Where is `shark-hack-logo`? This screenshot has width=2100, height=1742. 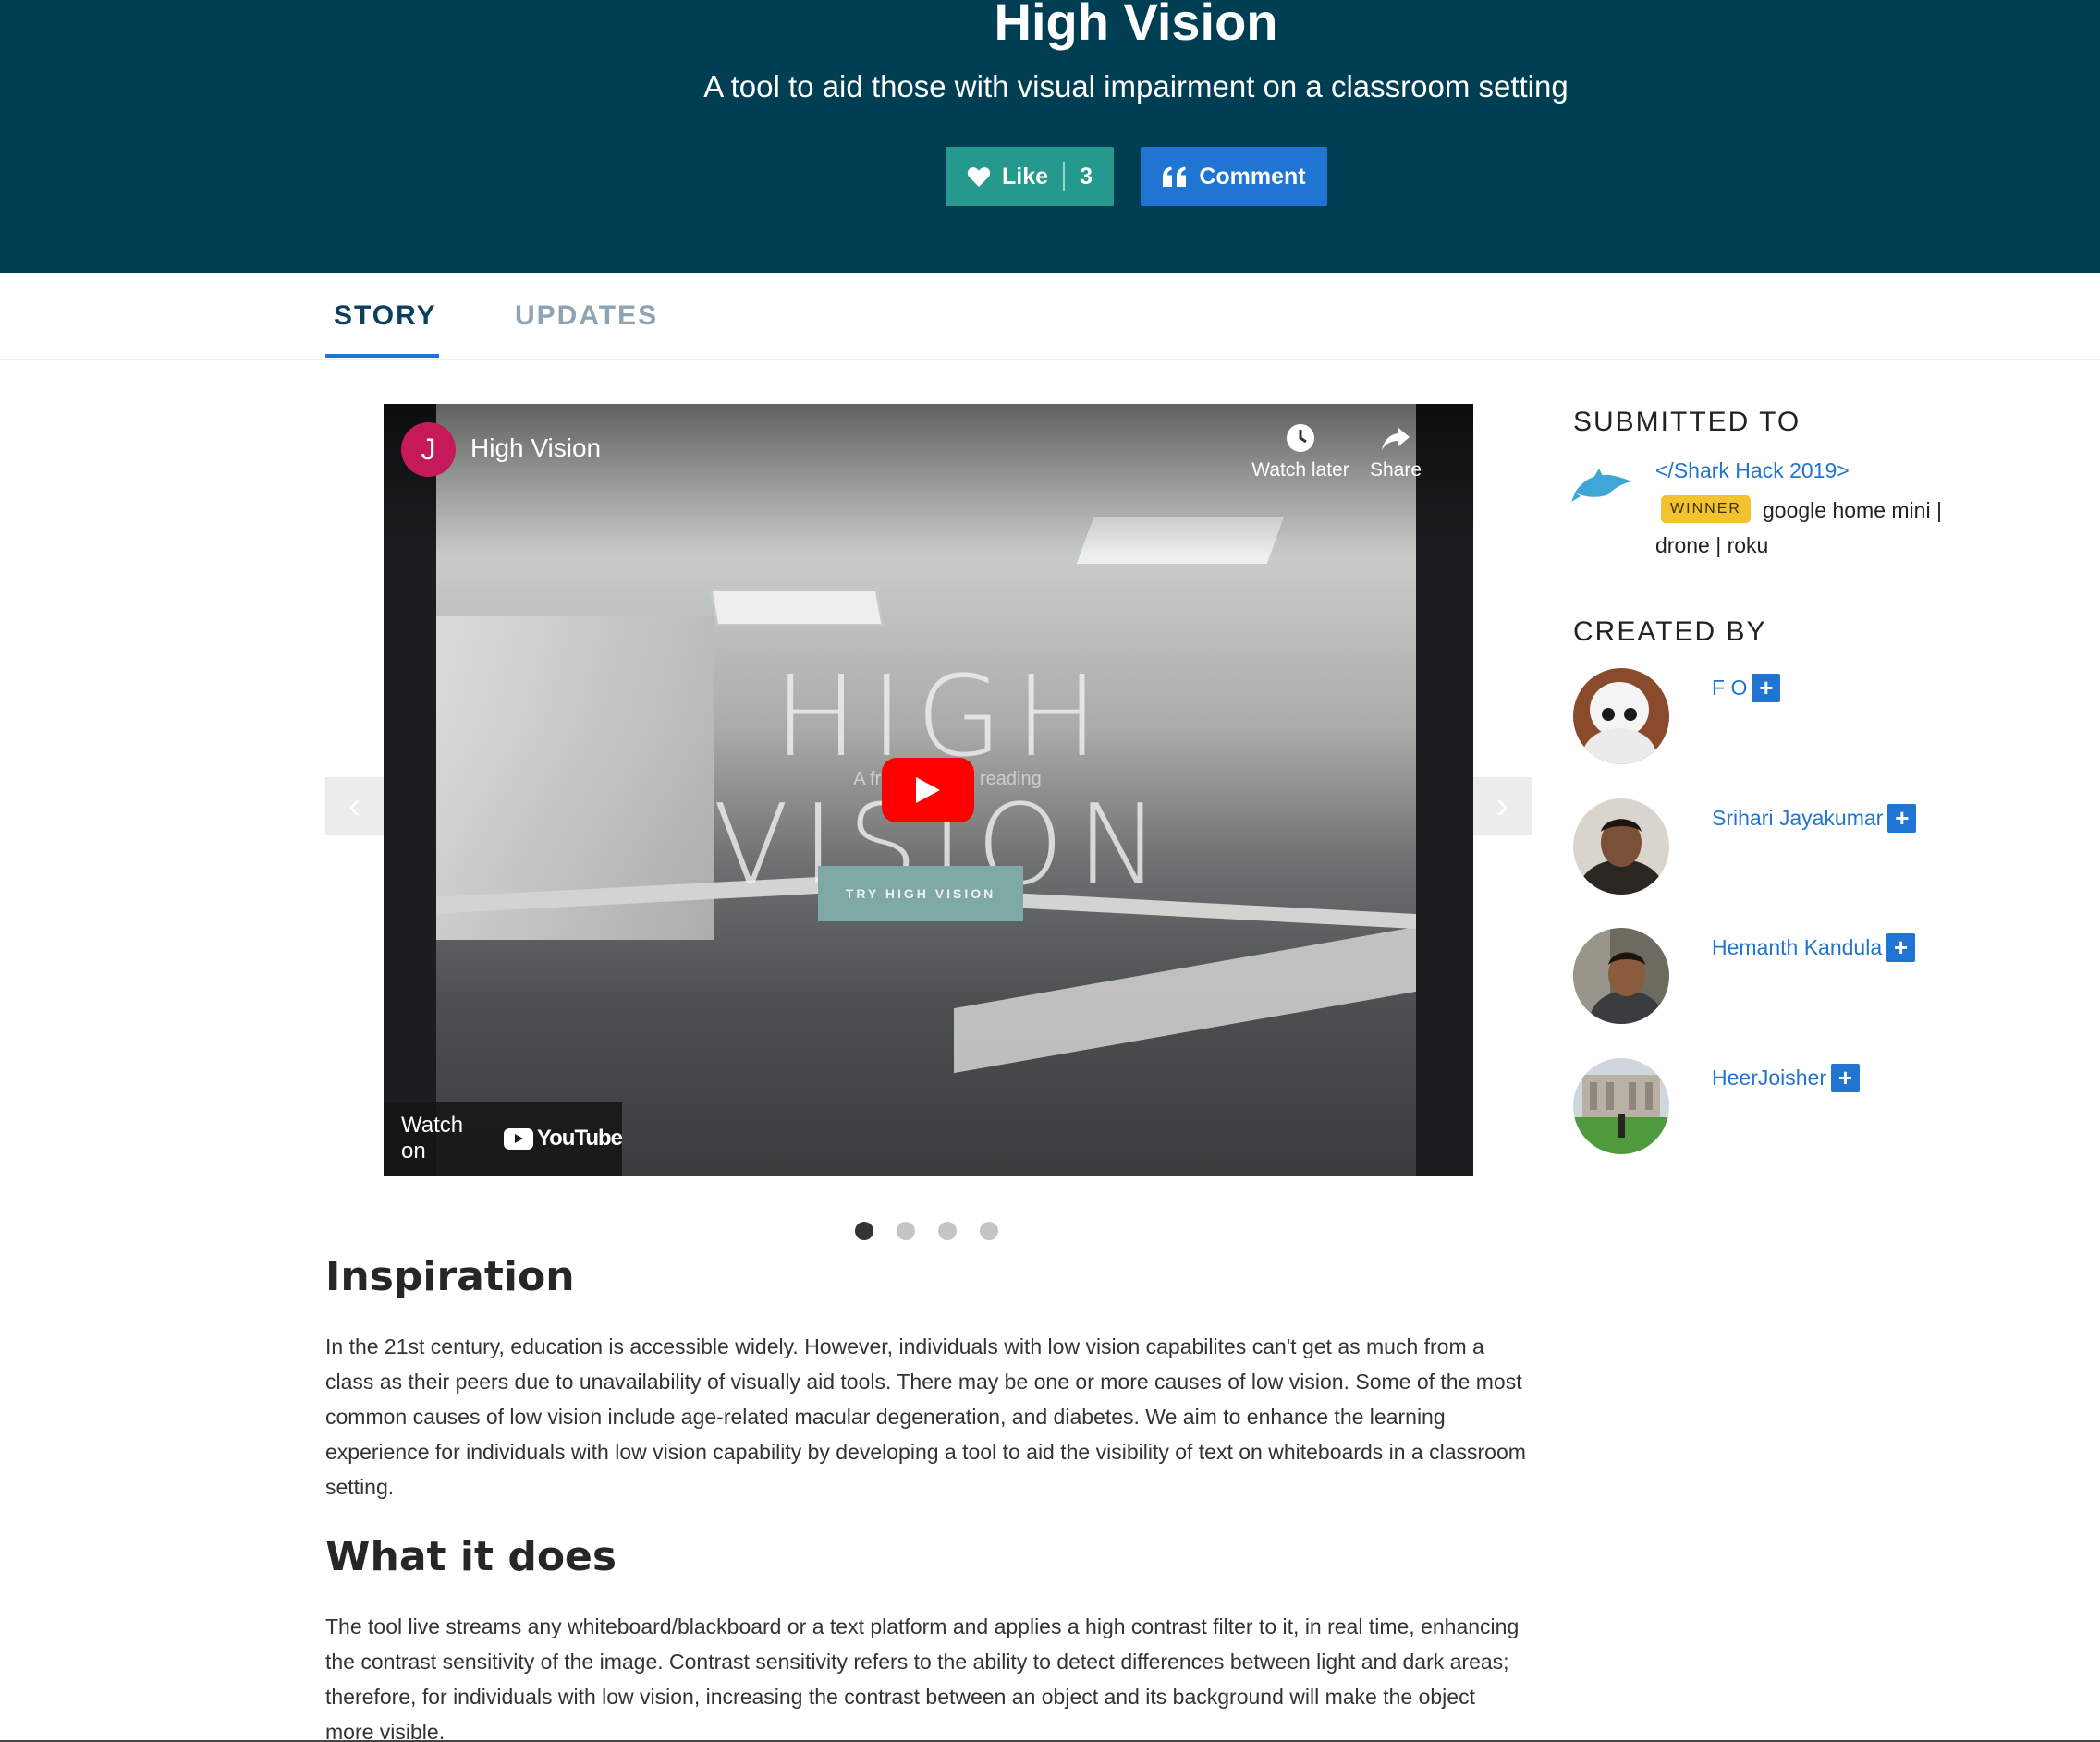 shark-hack-logo is located at coordinates (1603, 485).